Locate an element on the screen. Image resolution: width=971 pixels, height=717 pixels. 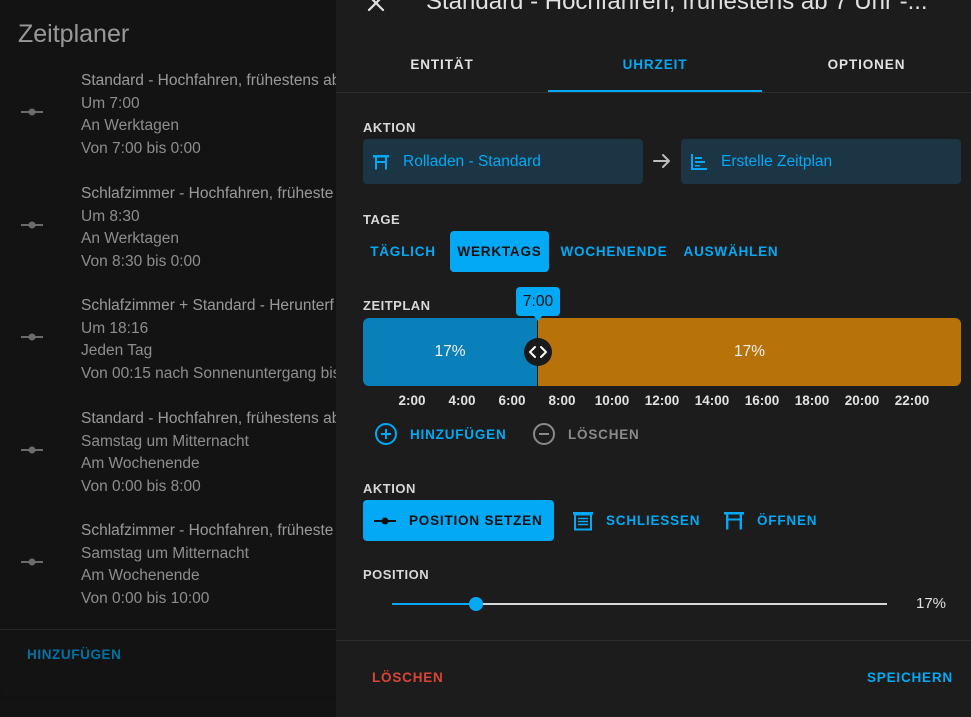
handle-time-tooltip: 7:00 is located at coordinates (538, 301).